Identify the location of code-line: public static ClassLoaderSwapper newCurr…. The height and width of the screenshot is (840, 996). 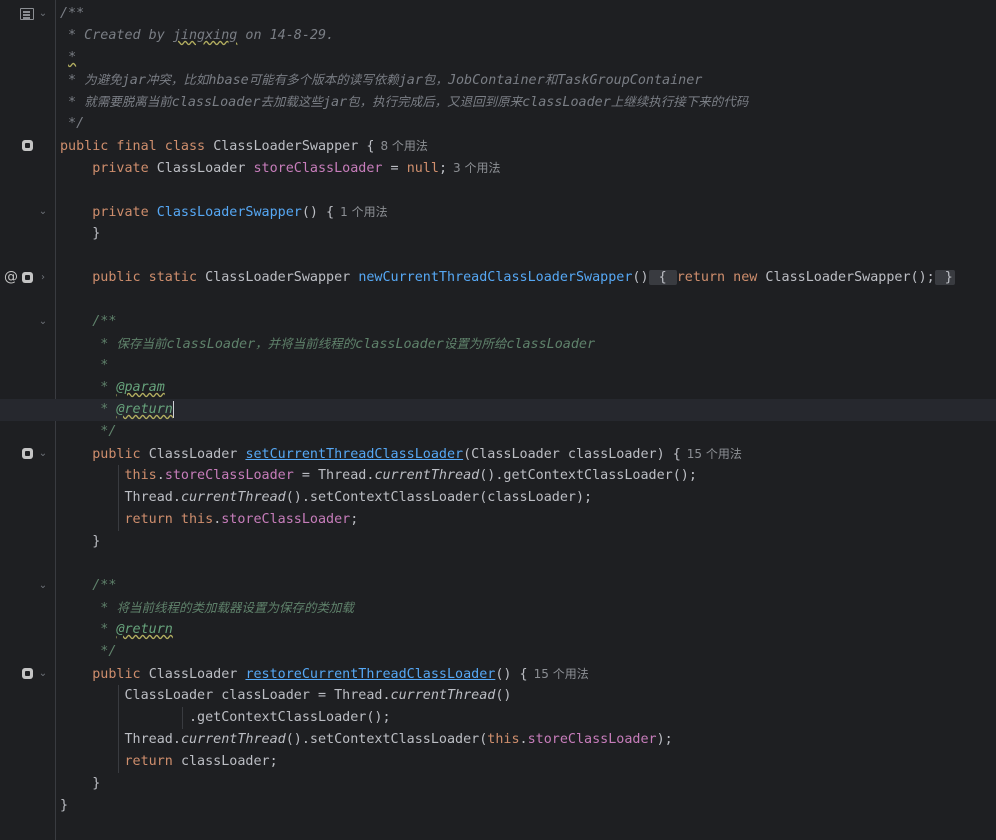
(528, 278).